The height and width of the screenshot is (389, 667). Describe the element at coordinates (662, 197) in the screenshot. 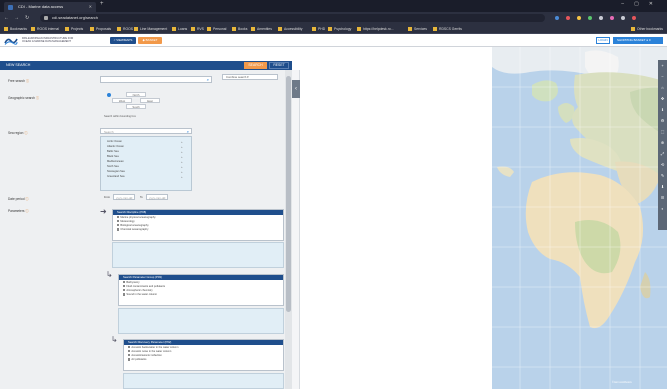

I see `map-tool-icon: ☰` at that location.